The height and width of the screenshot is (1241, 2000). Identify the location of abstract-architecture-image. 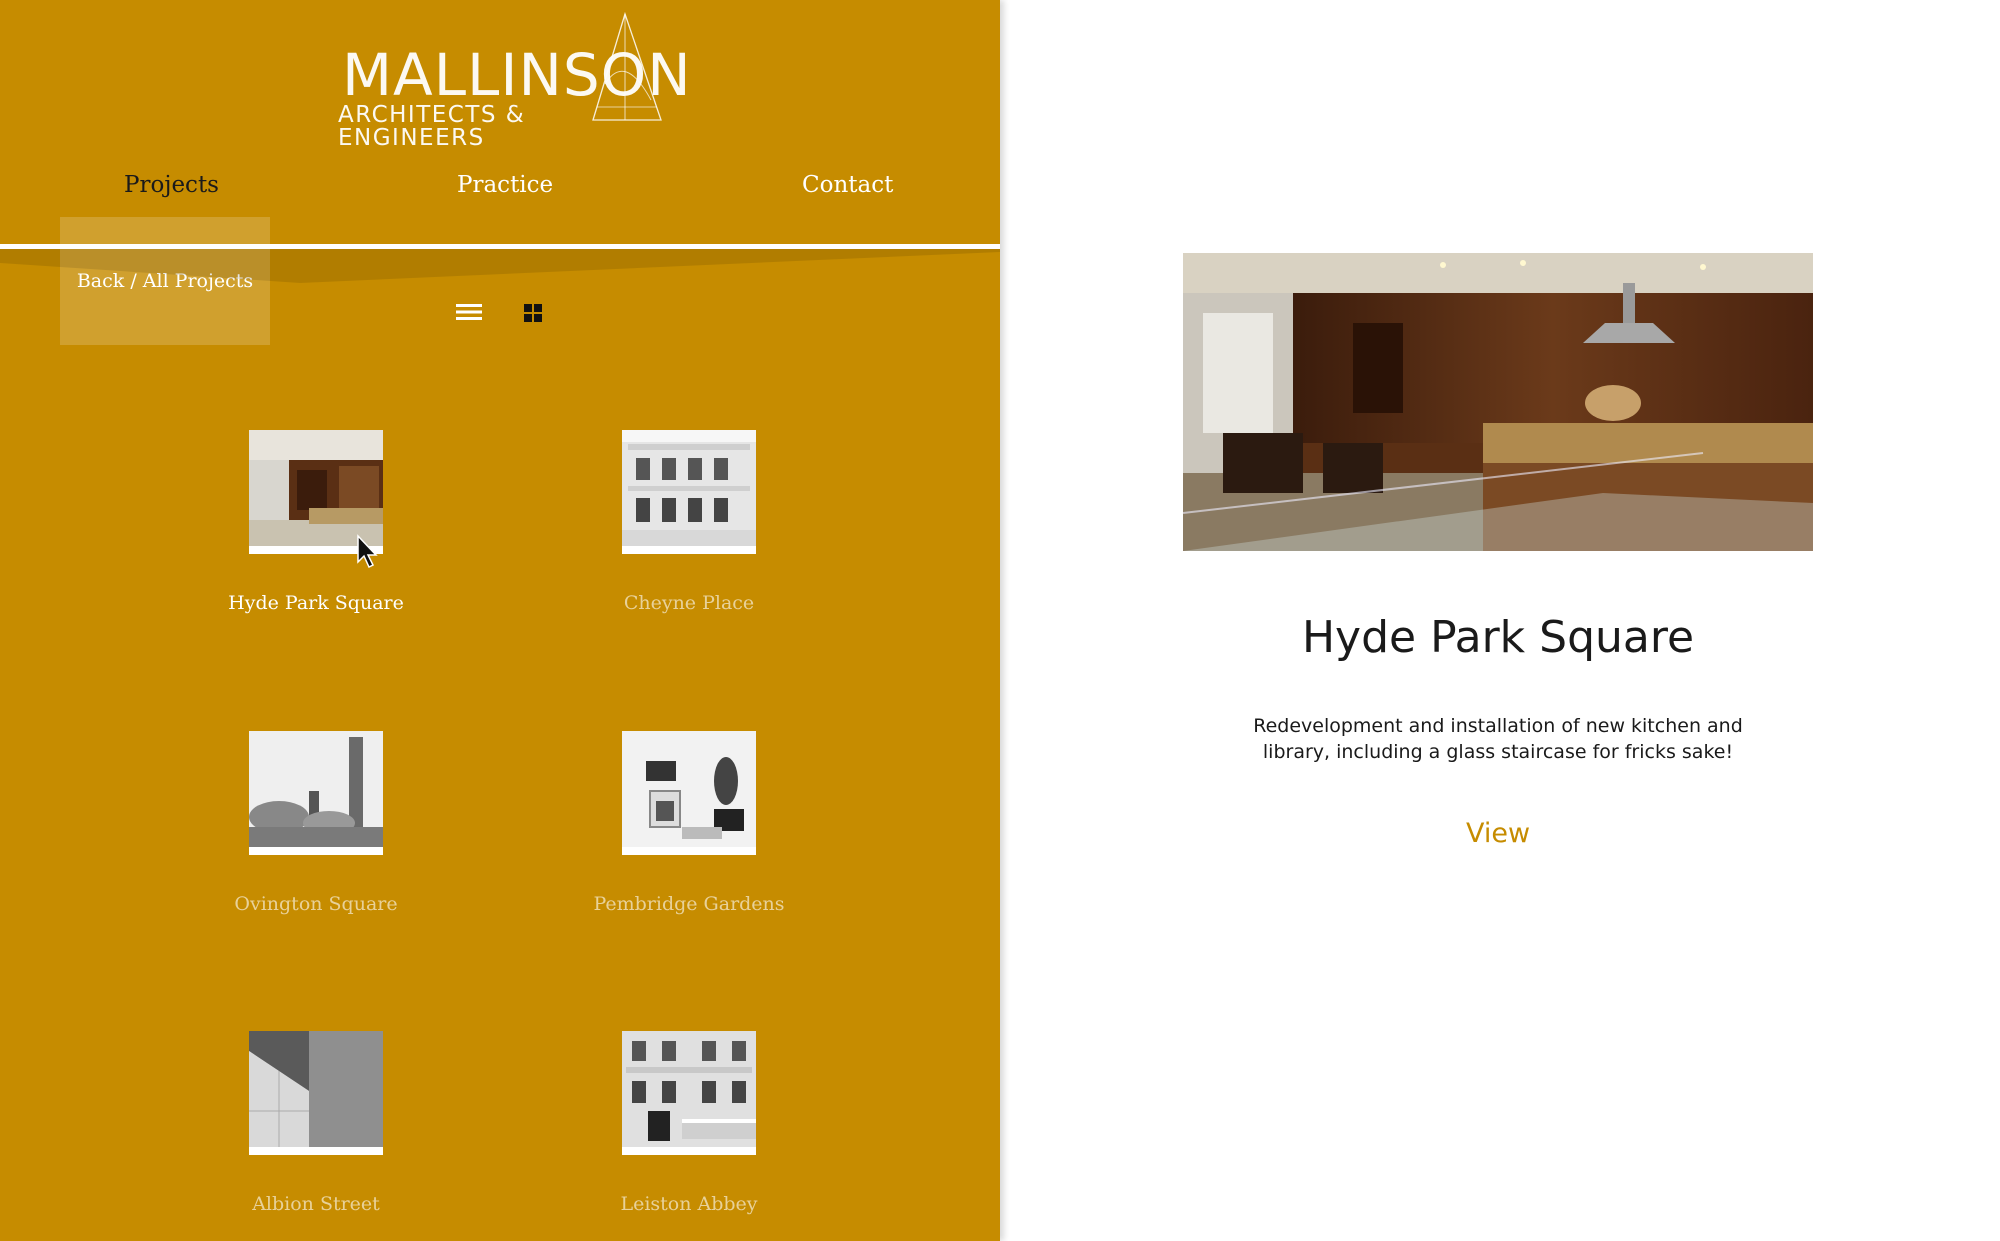
(316, 1093).